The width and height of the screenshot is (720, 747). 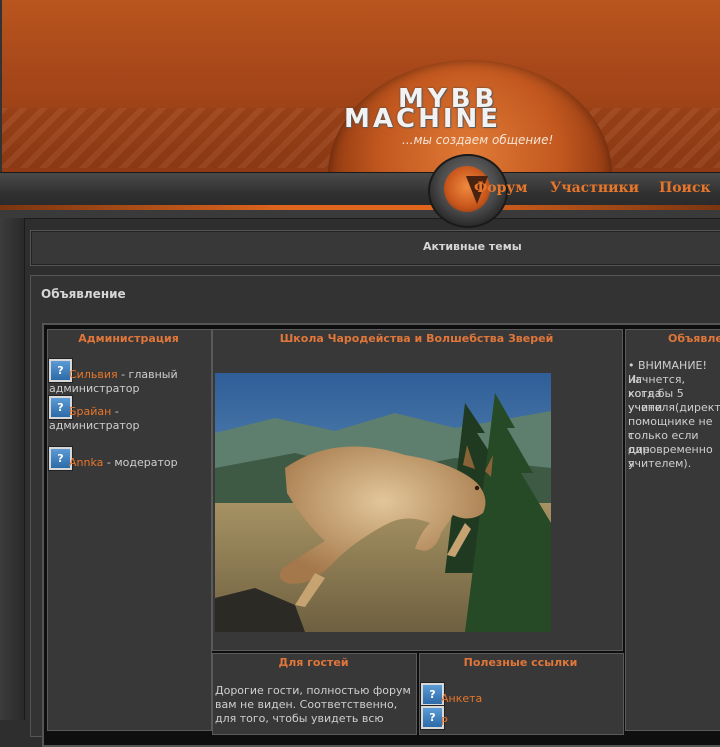 What do you see at coordinates (478, 140) in the screenshot?
I see `site-slogan: ...мы создаем общение!` at bounding box center [478, 140].